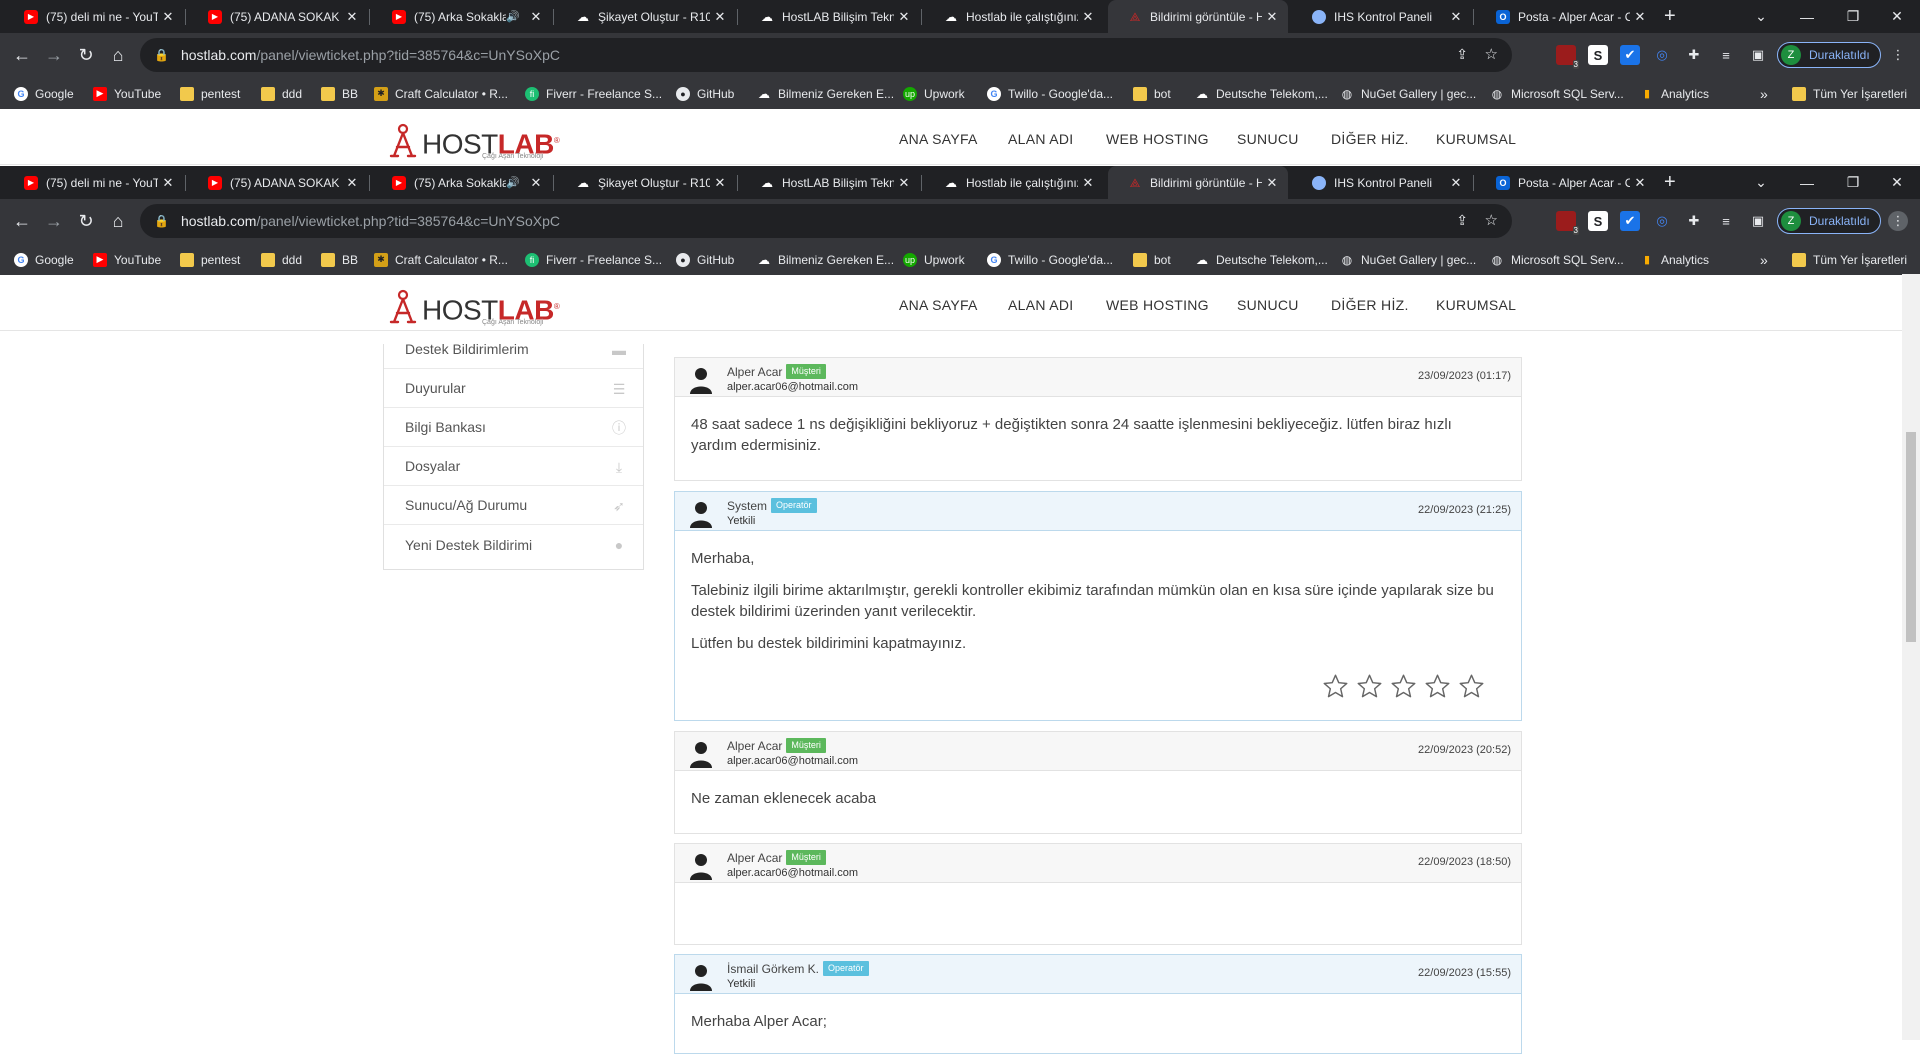 The image size is (1920, 1054). I want to click on nav-menu-item: WEB HOSTING, so click(1157, 305).